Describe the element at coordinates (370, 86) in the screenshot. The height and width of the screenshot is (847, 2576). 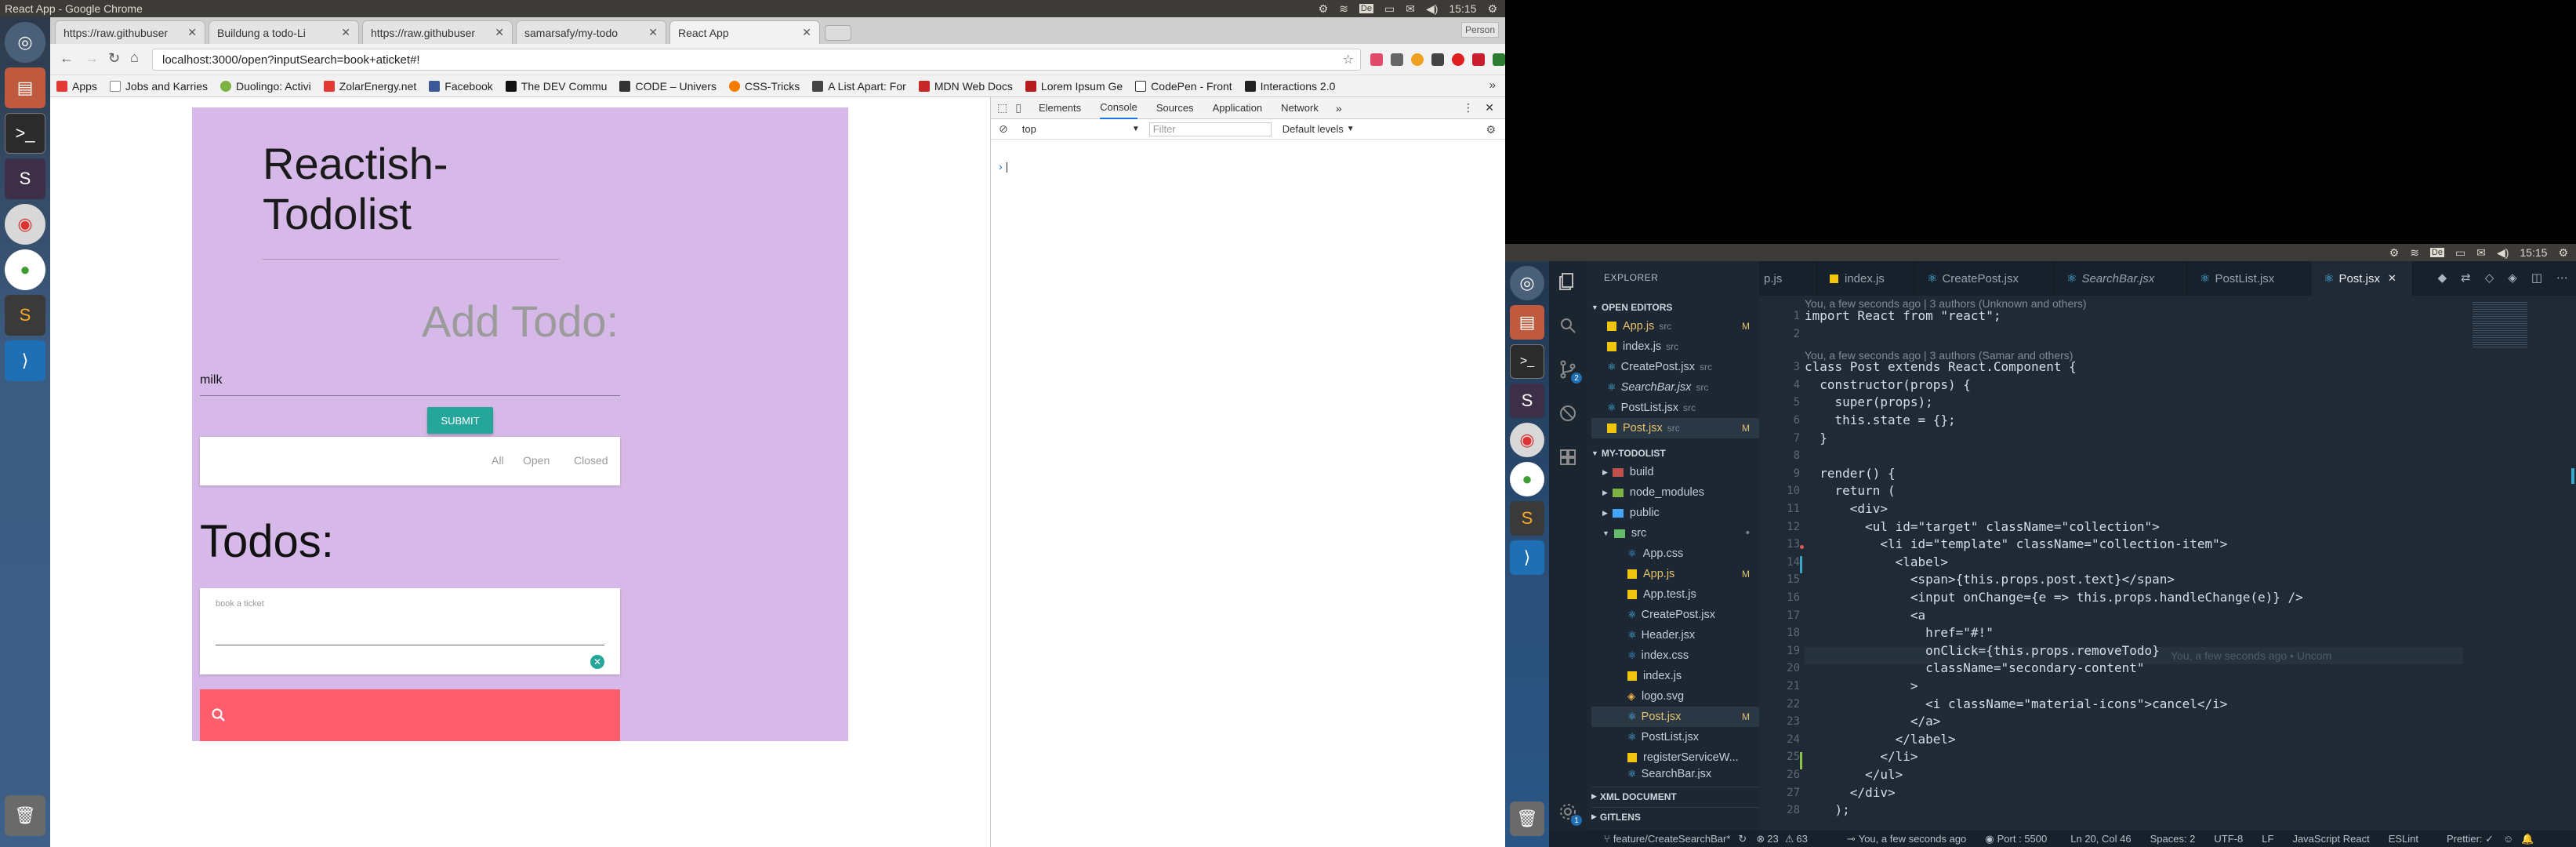
I see `bookmark-item: ZolarEnergy.net` at that location.